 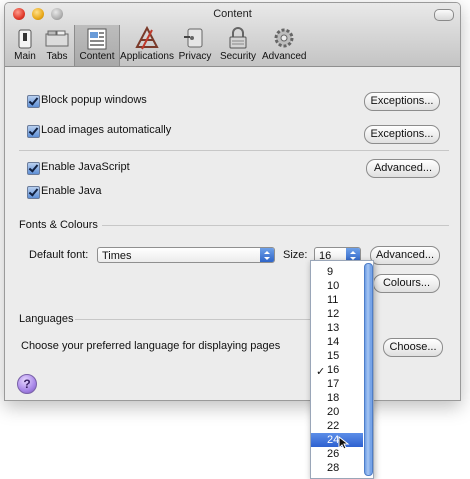 I want to click on default-font-select: Times, so click(x=186, y=255).